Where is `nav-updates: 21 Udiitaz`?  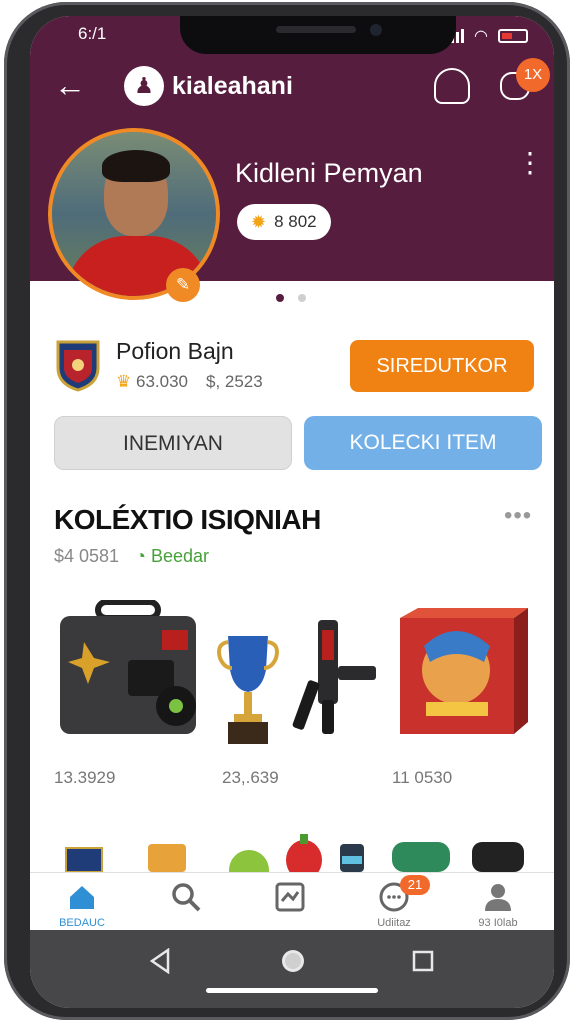
nav-updates: 21 Udiitaz is located at coordinates (394, 902).